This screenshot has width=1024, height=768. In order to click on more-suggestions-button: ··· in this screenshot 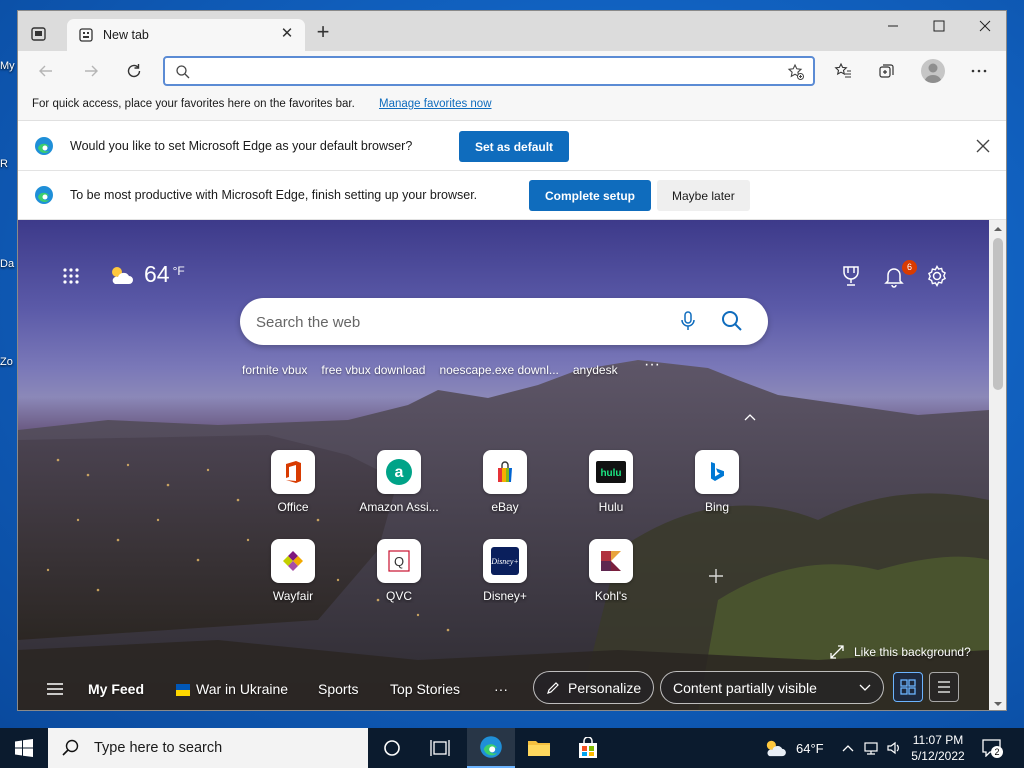, I will do `click(652, 365)`.